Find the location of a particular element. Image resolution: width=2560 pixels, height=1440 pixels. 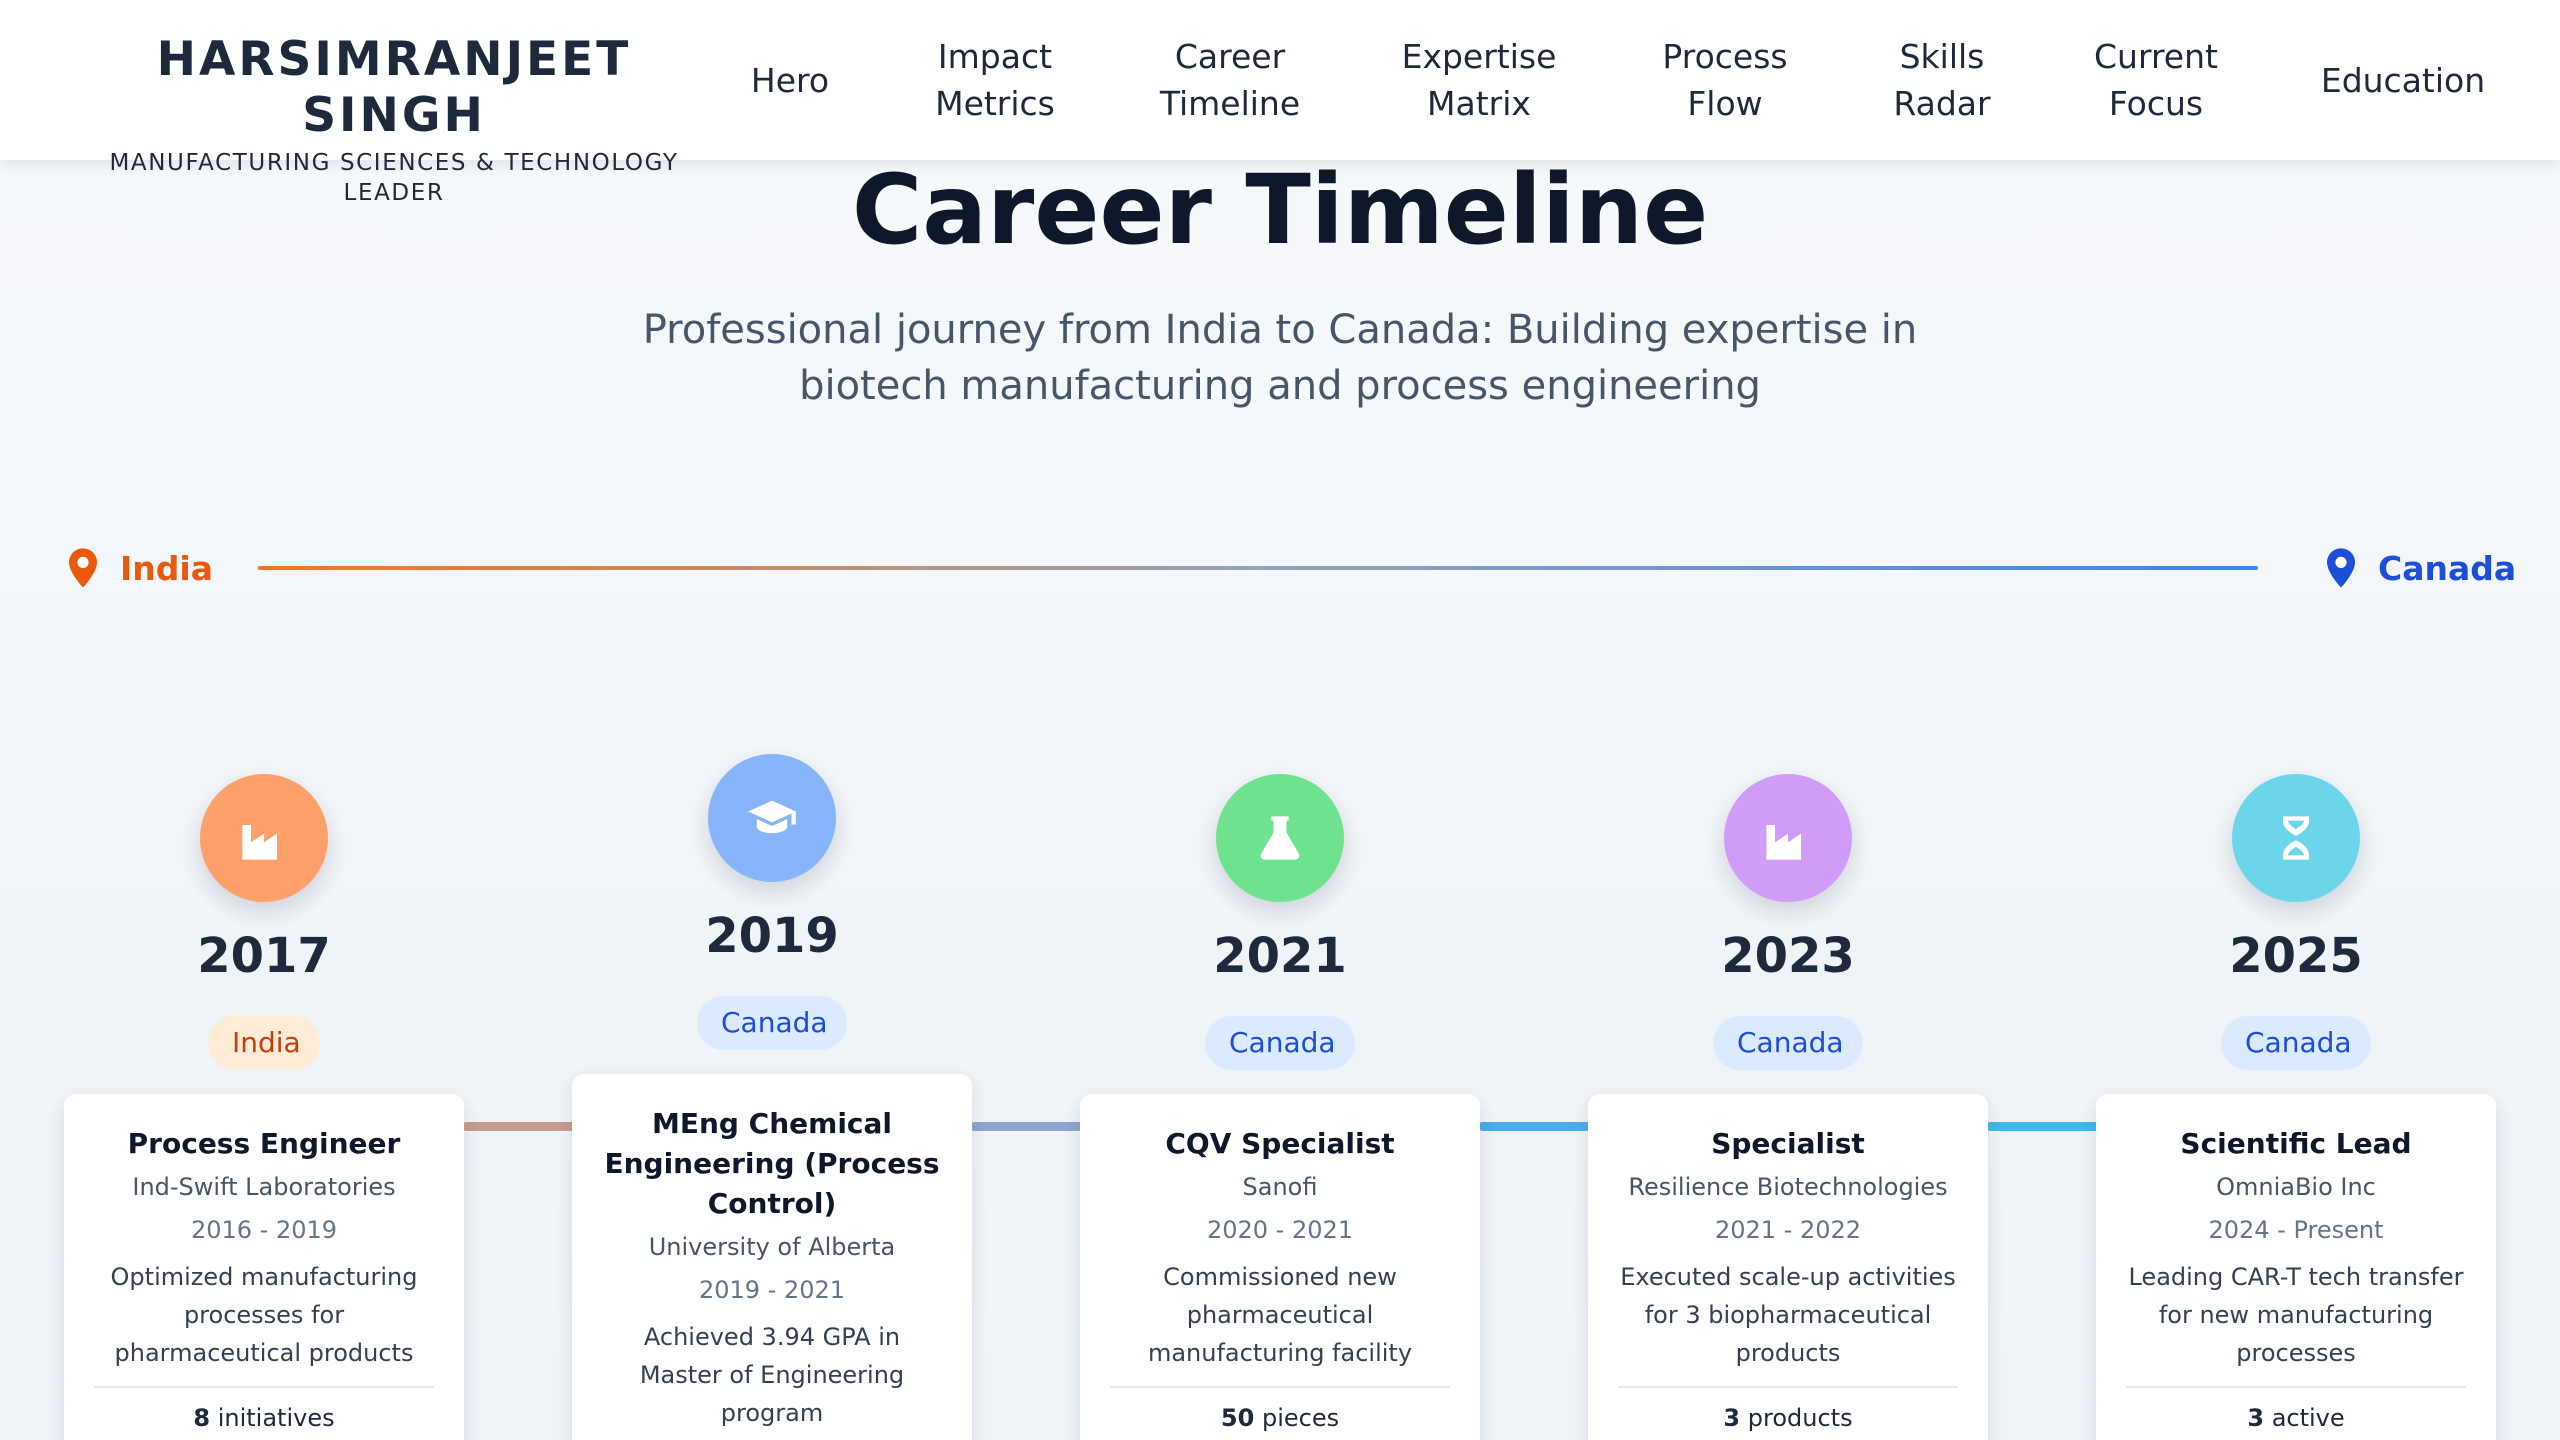

journey-end: Canada is located at coordinates (2420, 568).